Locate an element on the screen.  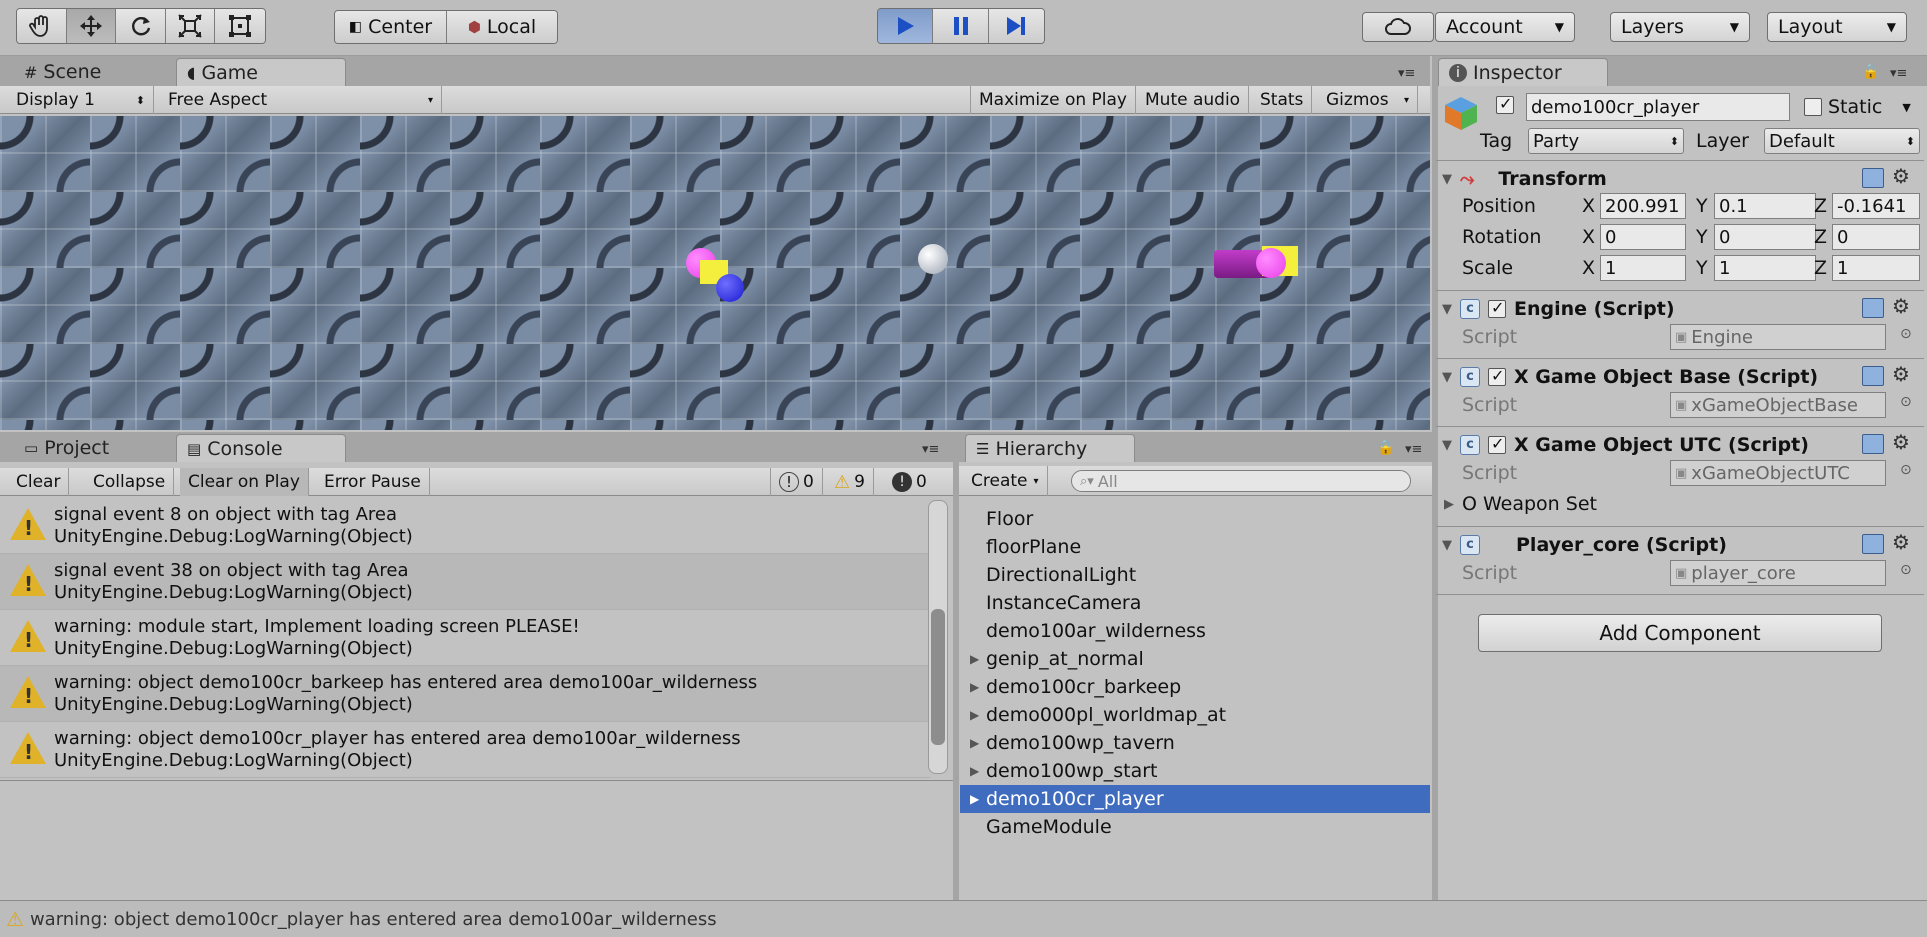
scale-z-field: 1 is located at coordinates (1876, 268).